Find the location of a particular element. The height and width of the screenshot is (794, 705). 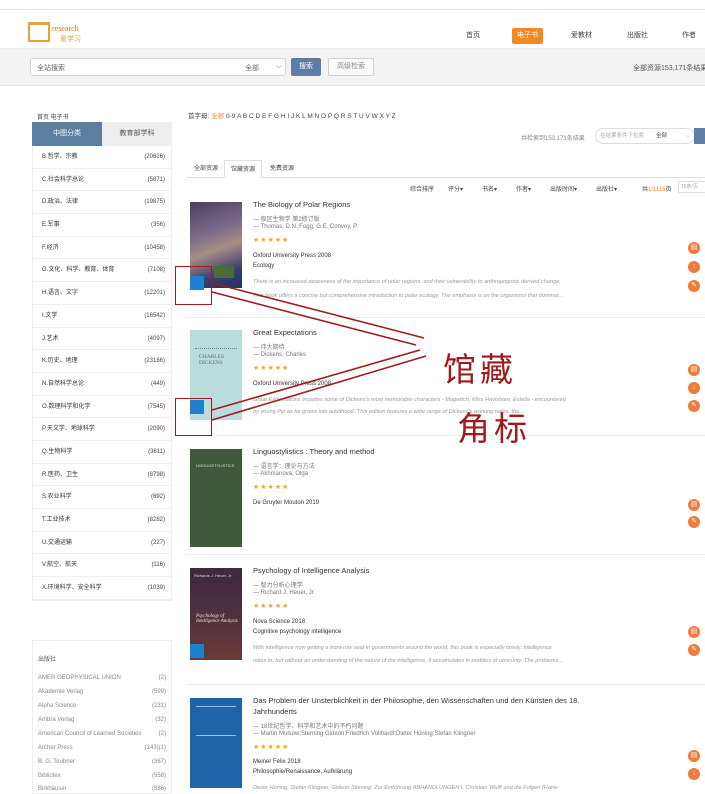

nav-publishers: 出版社 is located at coordinates (637, 36).